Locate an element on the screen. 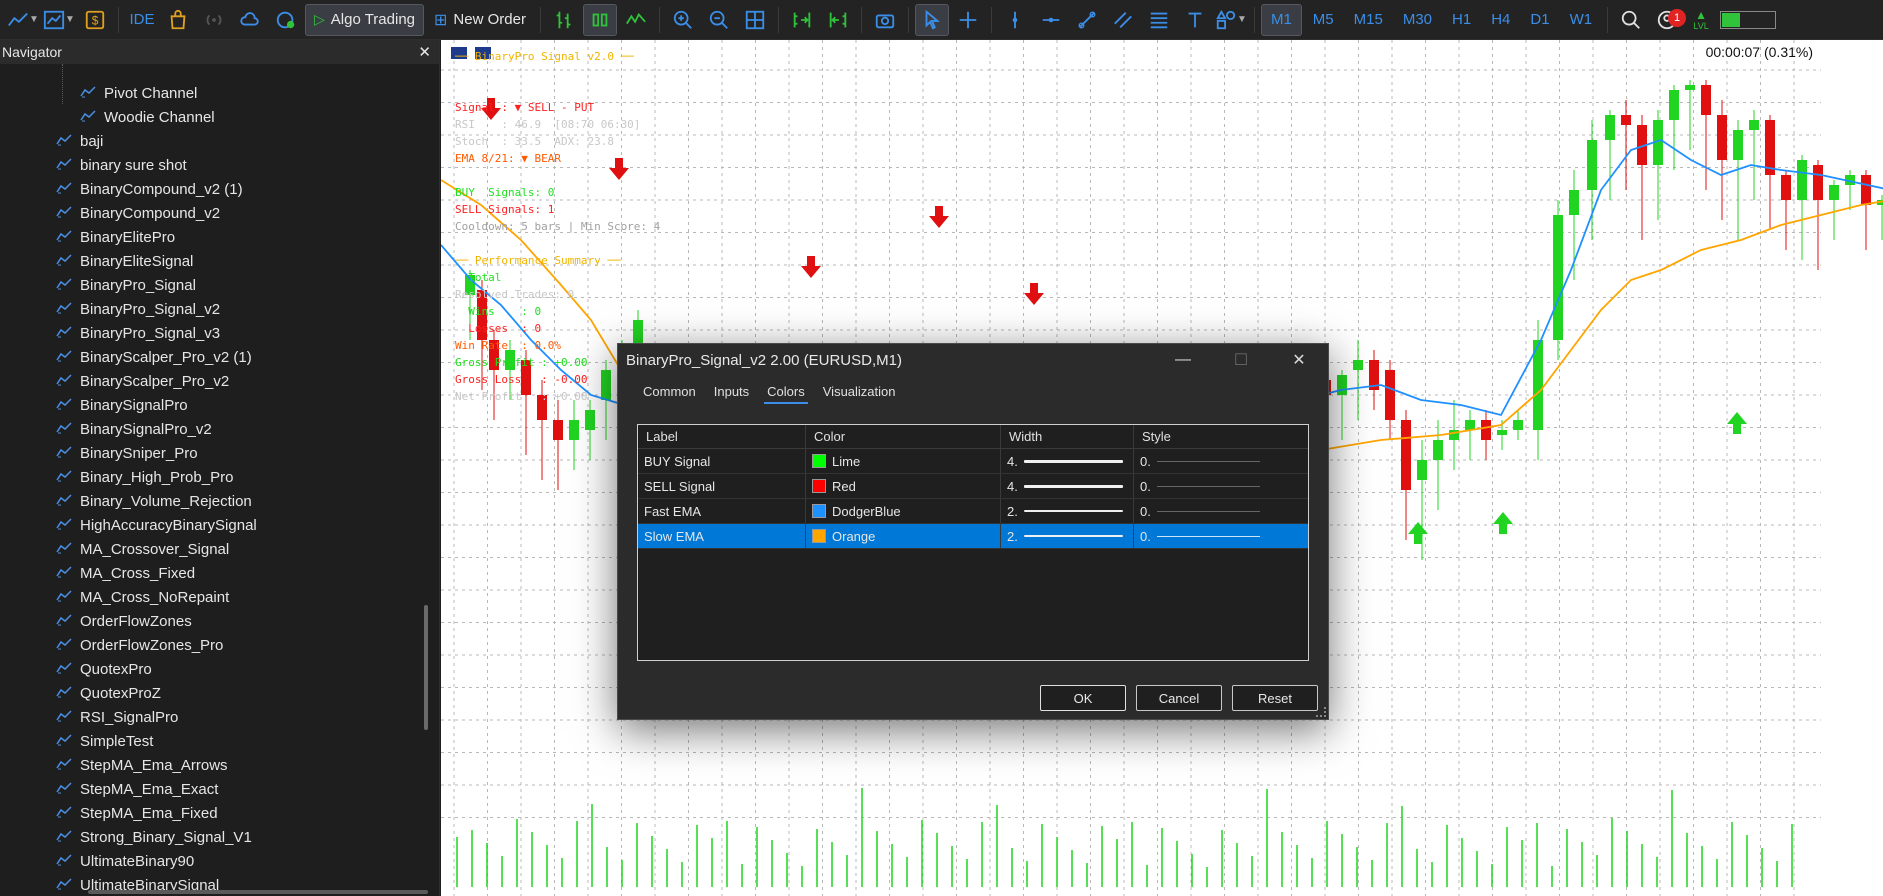 This screenshot has width=1883, height=896. navigator-item: BinaryPro_Signal_v2 is located at coordinates (137, 309).